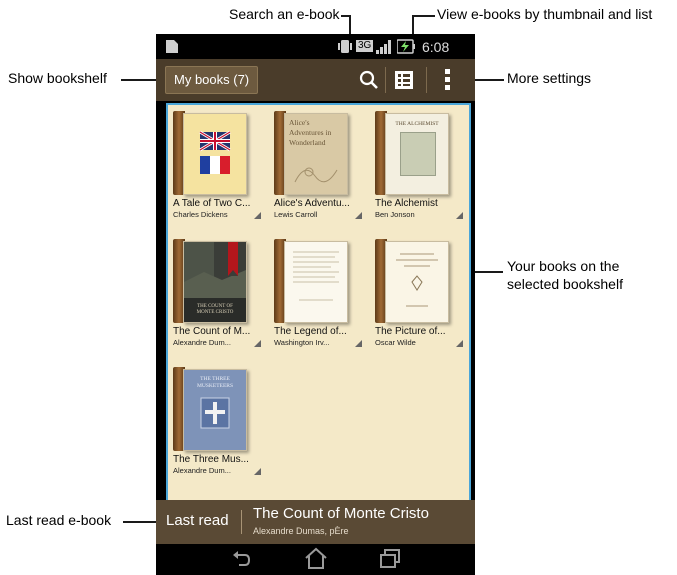  What do you see at coordinates (549, 78) in the screenshot?
I see `callout-more: More settings` at bounding box center [549, 78].